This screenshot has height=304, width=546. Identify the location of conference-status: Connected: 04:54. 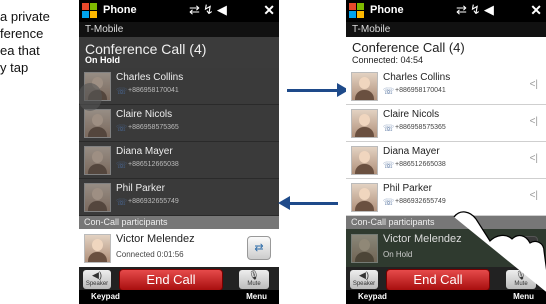
(388, 60).